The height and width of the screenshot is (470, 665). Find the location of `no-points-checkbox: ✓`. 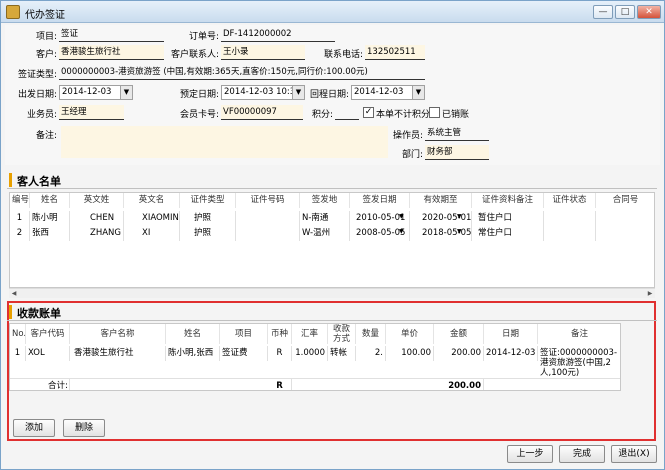

no-points-checkbox: ✓ is located at coordinates (368, 112).